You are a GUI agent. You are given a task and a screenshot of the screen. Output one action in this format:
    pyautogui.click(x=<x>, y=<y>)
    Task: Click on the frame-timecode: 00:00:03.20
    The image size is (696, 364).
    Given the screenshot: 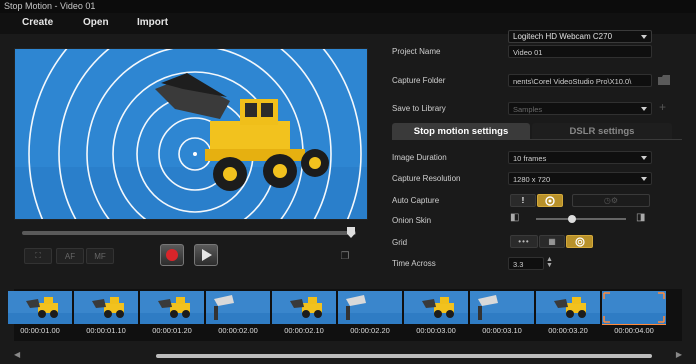 What is the action you would take?
    pyautogui.click(x=568, y=330)
    